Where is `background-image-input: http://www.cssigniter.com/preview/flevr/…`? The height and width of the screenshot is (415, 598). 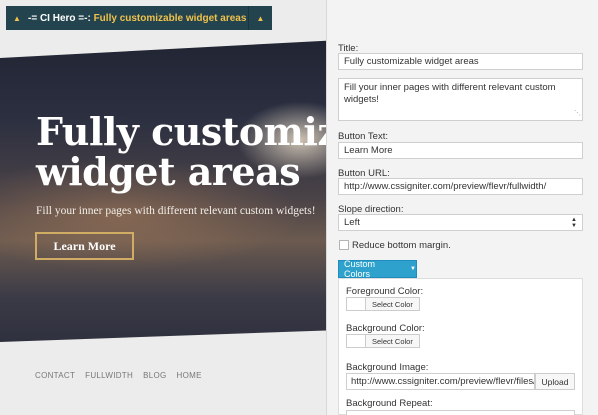 background-image-input: http://www.cssigniter.com/preview/flevr/… is located at coordinates (440, 381).